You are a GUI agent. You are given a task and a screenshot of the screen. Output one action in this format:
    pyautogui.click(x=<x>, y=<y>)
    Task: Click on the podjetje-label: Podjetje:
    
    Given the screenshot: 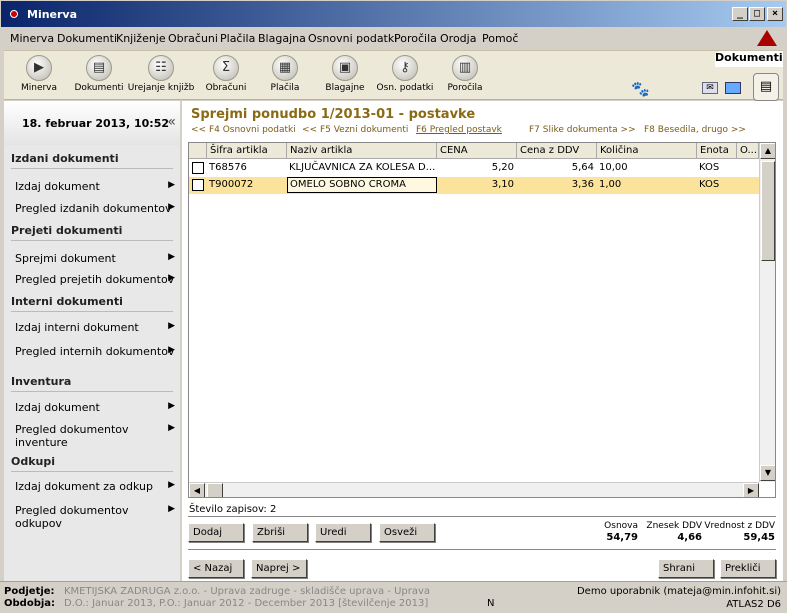 What is the action you would take?
    pyautogui.click(x=29, y=591)
    